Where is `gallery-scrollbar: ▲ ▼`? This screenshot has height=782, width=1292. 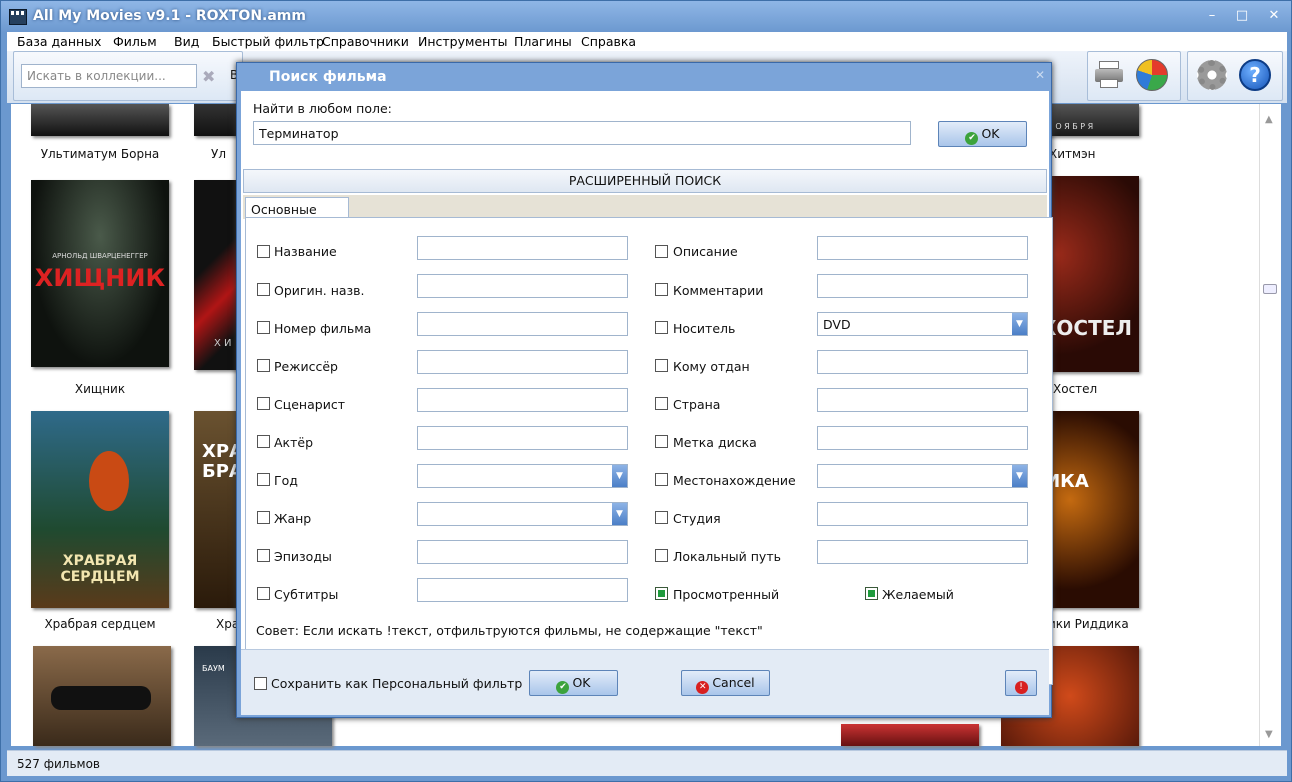 gallery-scrollbar: ▲ ▼ is located at coordinates (1270, 425).